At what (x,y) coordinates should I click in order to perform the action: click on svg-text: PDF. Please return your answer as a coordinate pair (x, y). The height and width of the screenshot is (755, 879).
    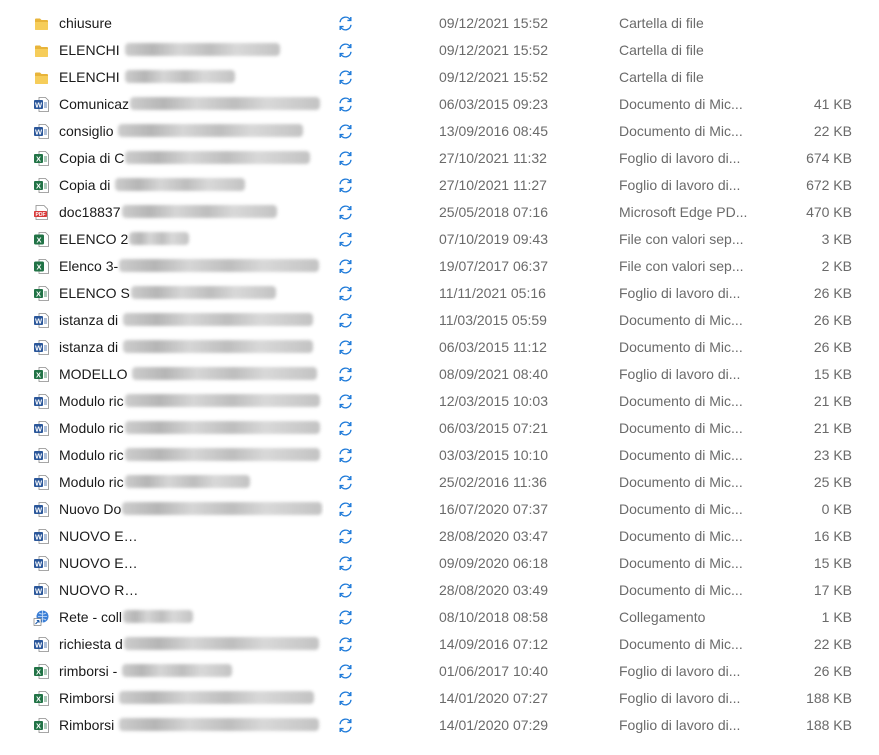
    Looking at the image, I should click on (41, 215).